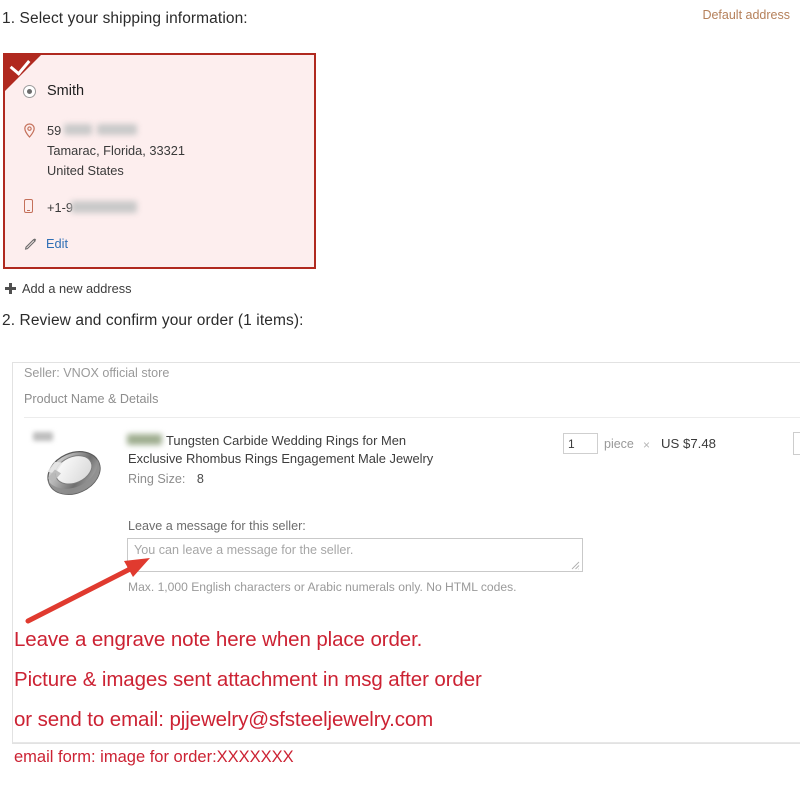 This screenshot has width=800, height=800. What do you see at coordinates (104, 207) in the screenshot?
I see `redacted-phone-number` at bounding box center [104, 207].